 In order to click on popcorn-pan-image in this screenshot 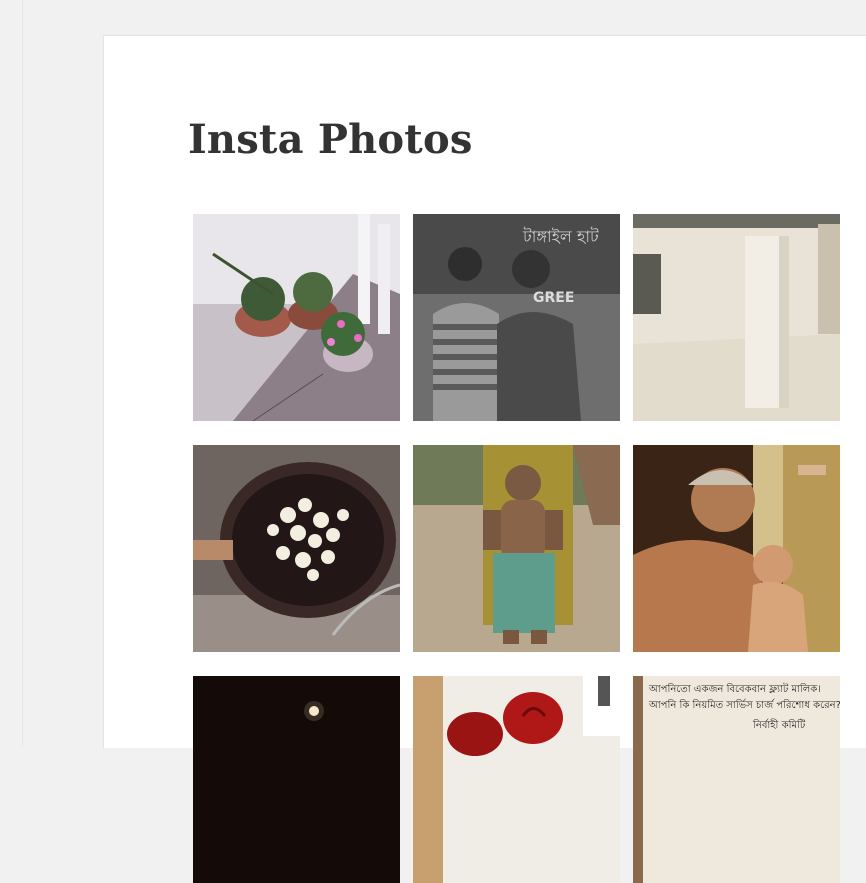, I will do `click(296, 548)`.